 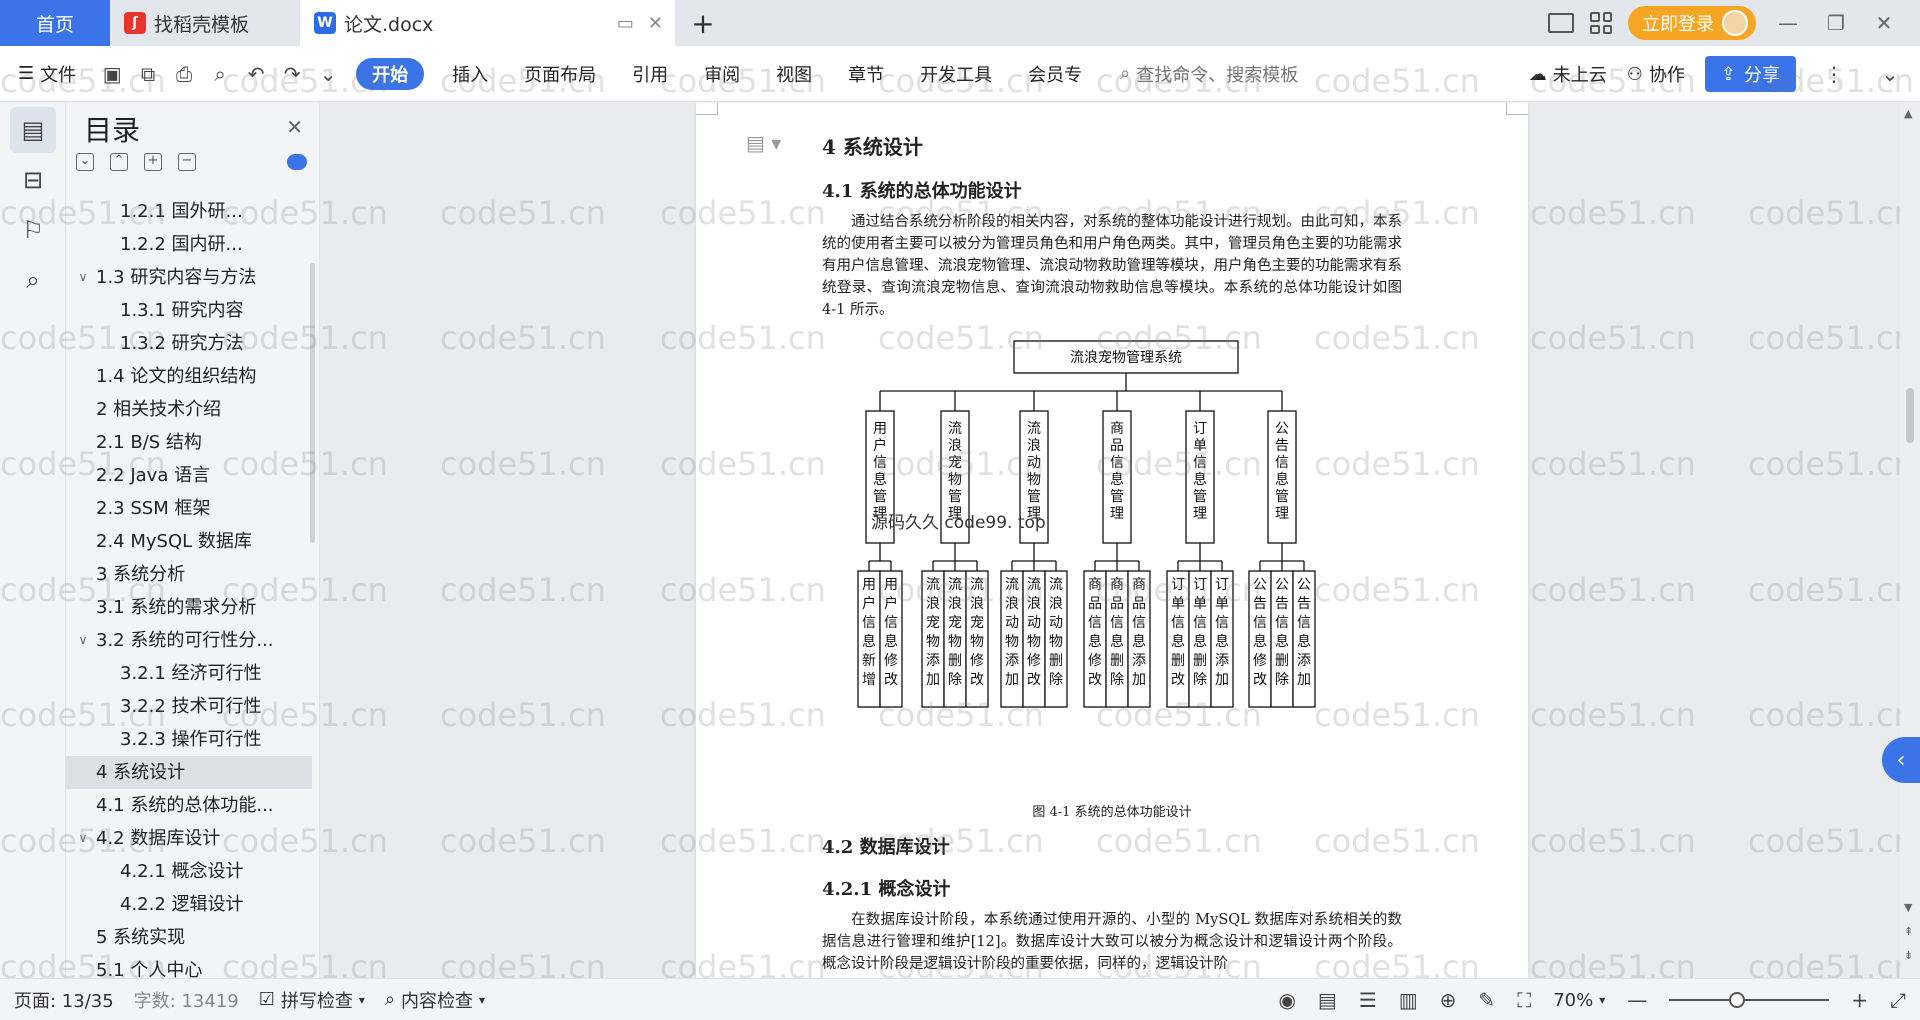 What do you see at coordinates (703, 23) in the screenshot?
I see `new-tab-button: +` at bounding box center [703, 23].